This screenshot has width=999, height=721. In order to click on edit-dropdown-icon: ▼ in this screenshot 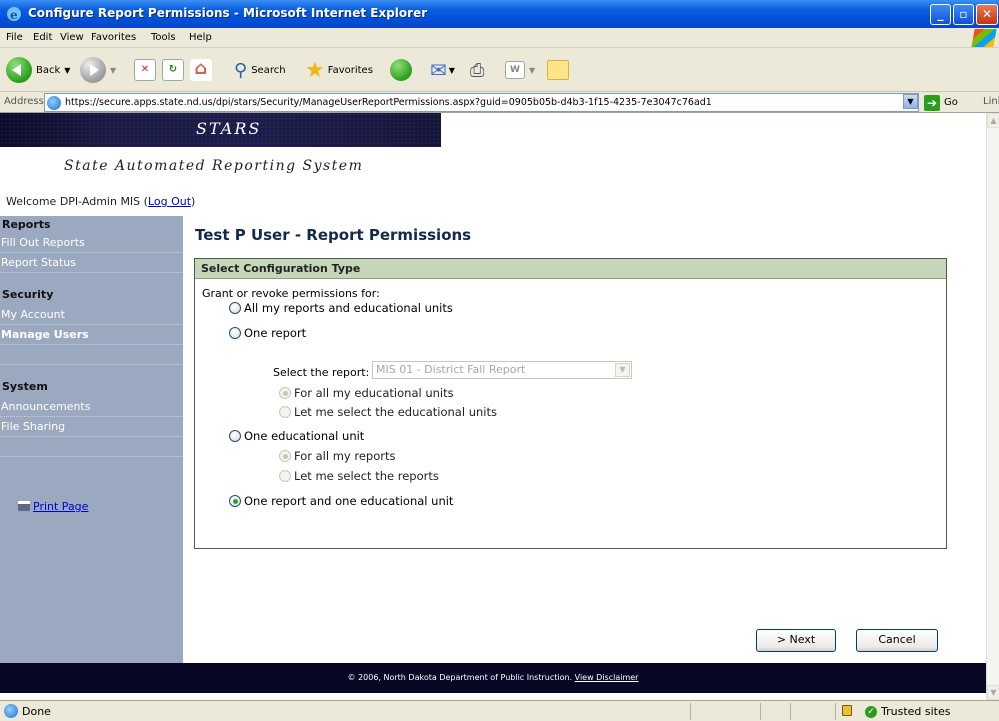, I will do `click(532, 70)`.